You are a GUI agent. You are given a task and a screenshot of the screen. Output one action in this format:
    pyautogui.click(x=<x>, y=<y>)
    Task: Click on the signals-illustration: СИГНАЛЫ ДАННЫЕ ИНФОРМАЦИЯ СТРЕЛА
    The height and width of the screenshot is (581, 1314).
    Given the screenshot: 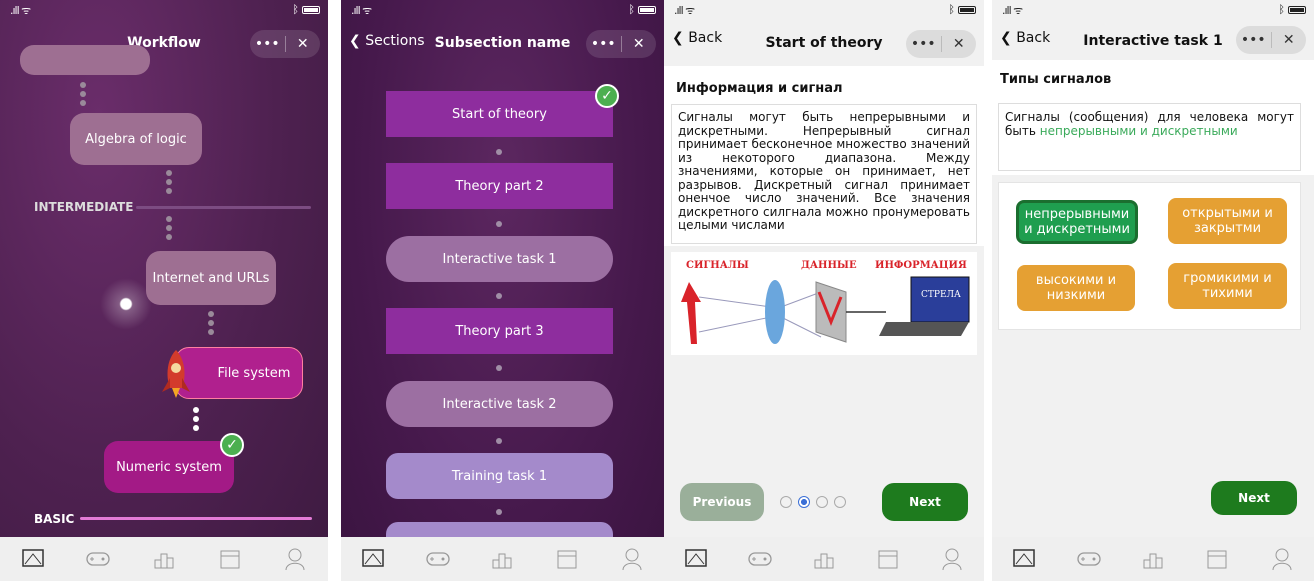 What is the action you would take?
    pyautogui.click(x=824, y=303)
    